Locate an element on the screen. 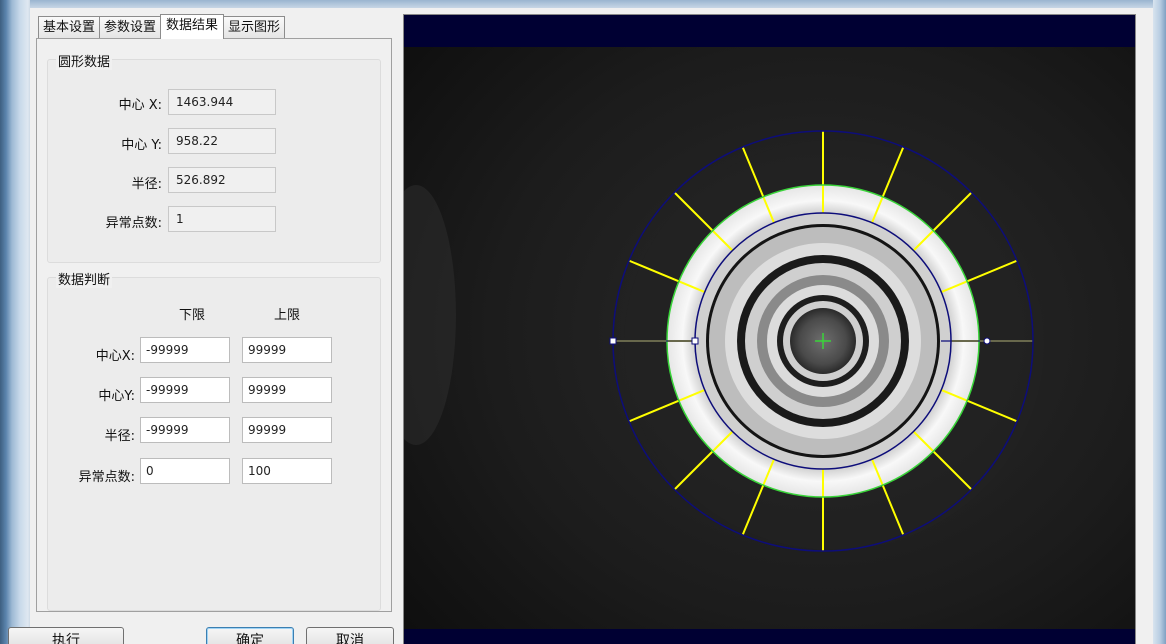 Image resolution: width=1166 pixels, height=644 pixels. anomaly-count-label: 异常点数: is located at coordinates (133, 223).